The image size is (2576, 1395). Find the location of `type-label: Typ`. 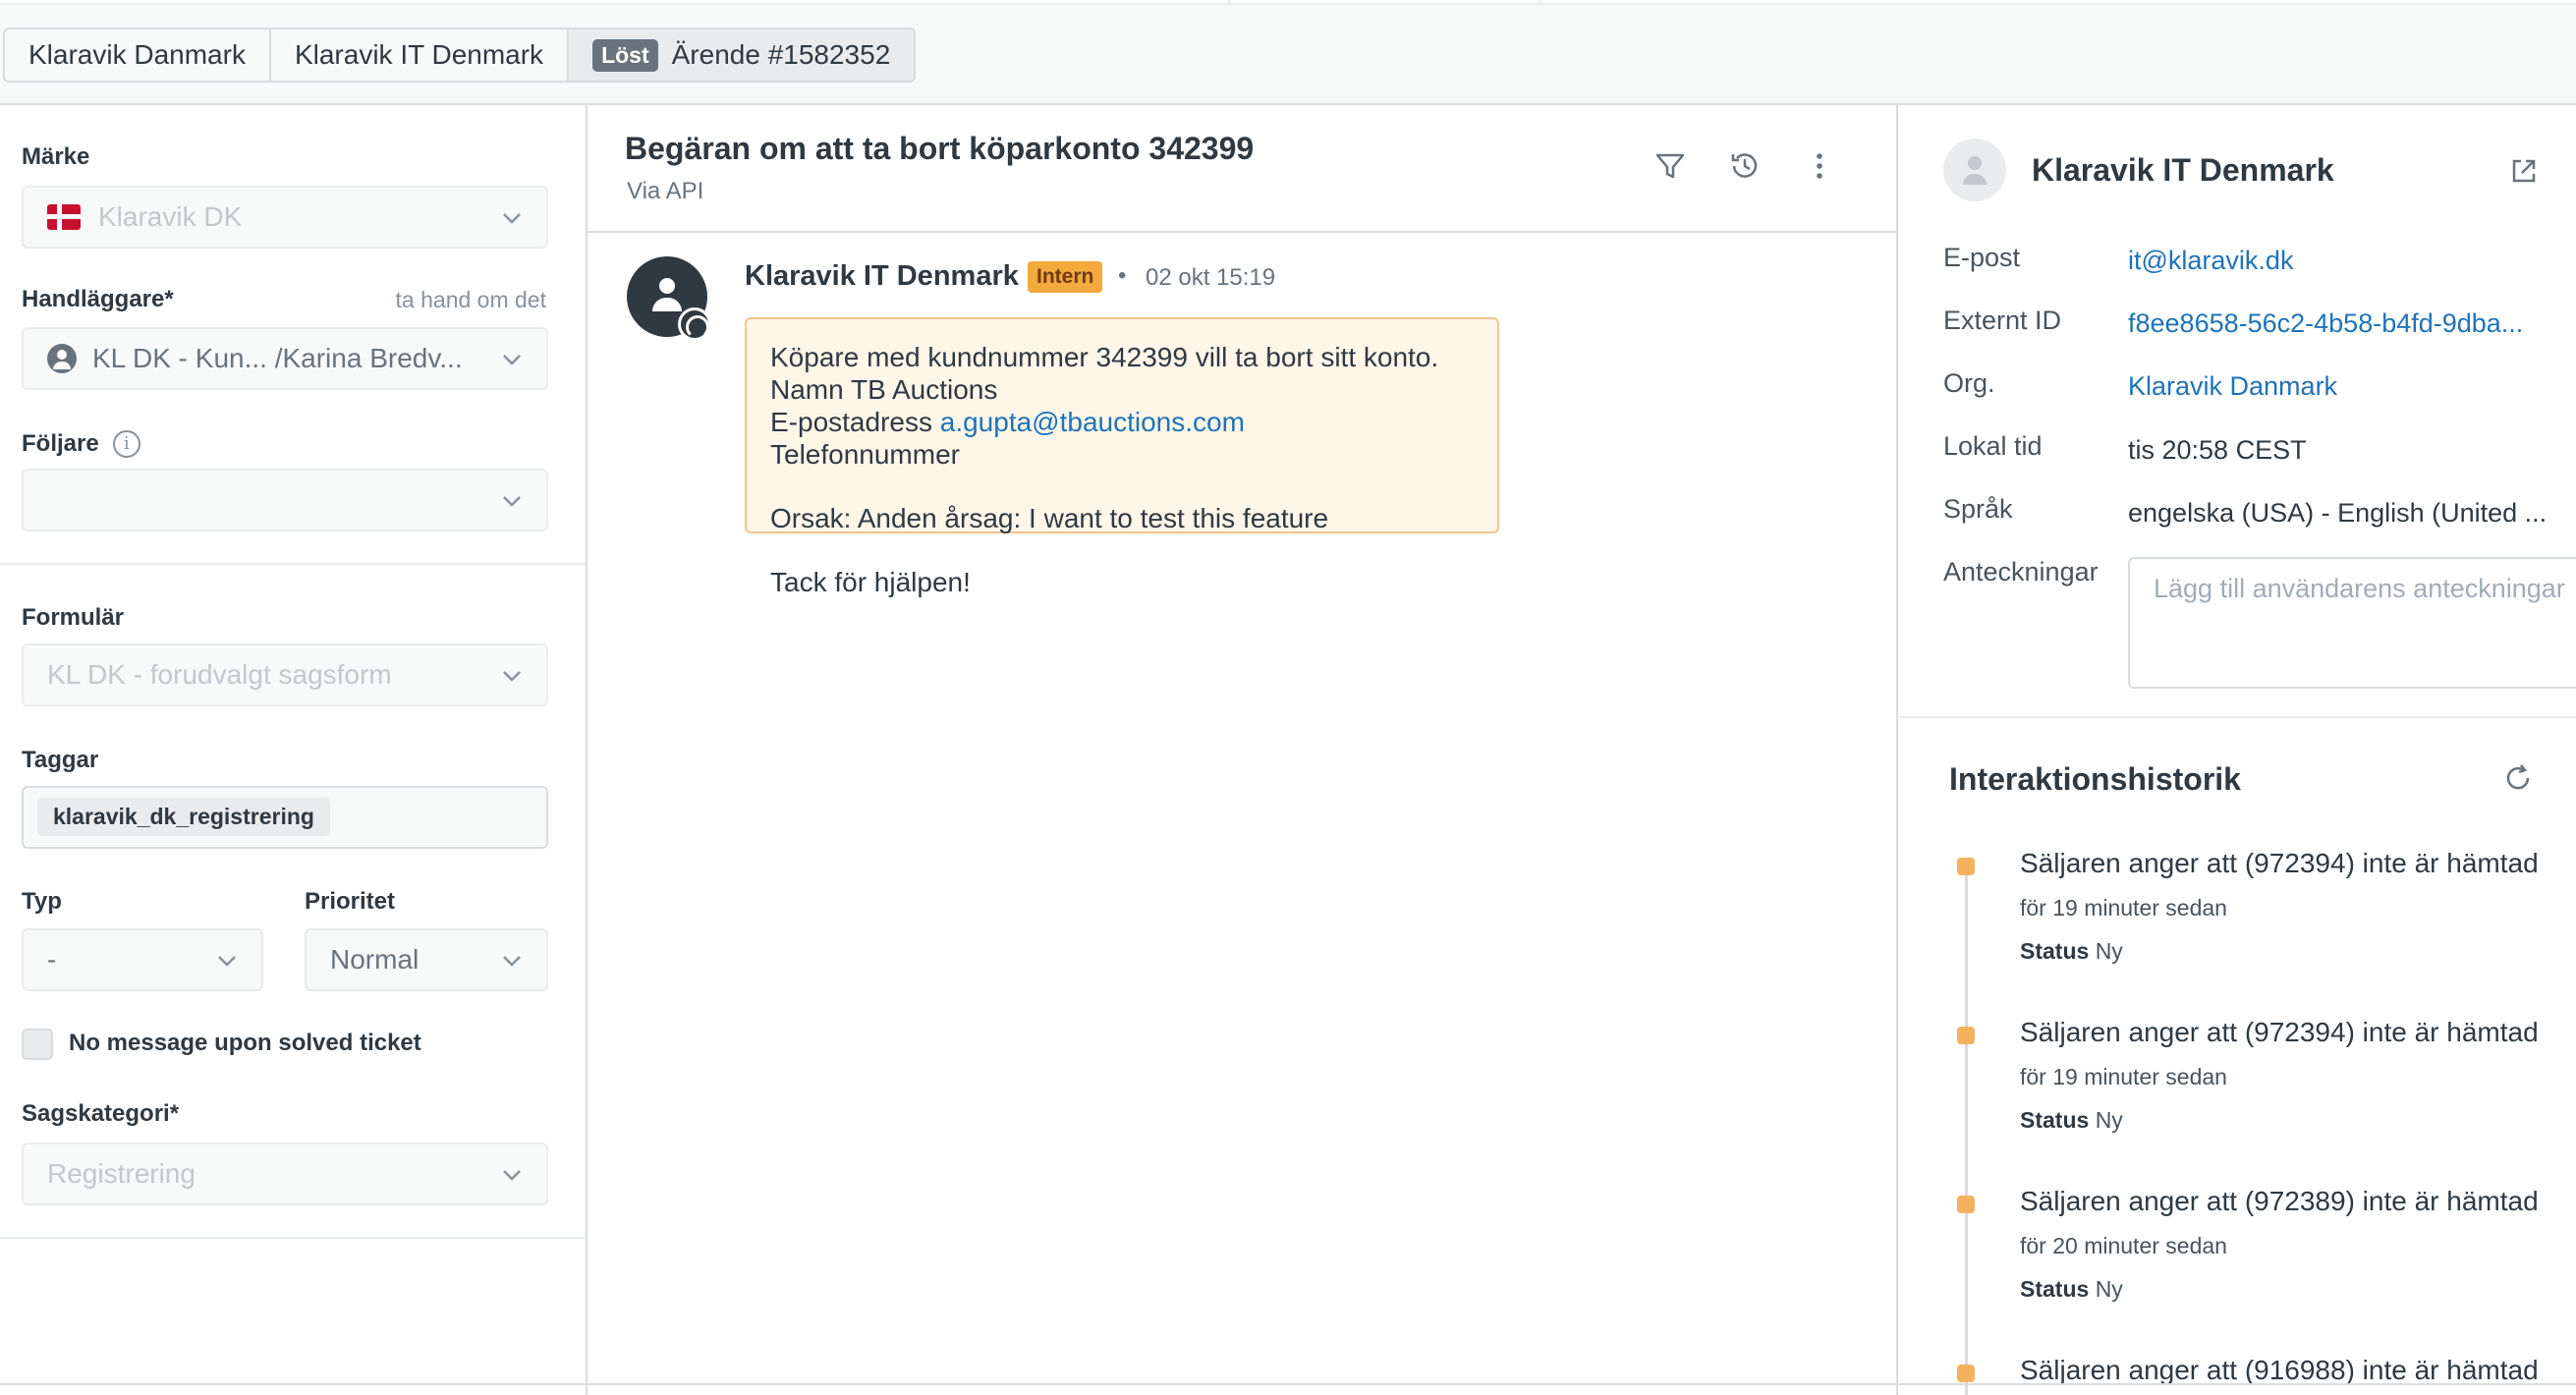

type-label: Typ is located at coordinates (42, 902).